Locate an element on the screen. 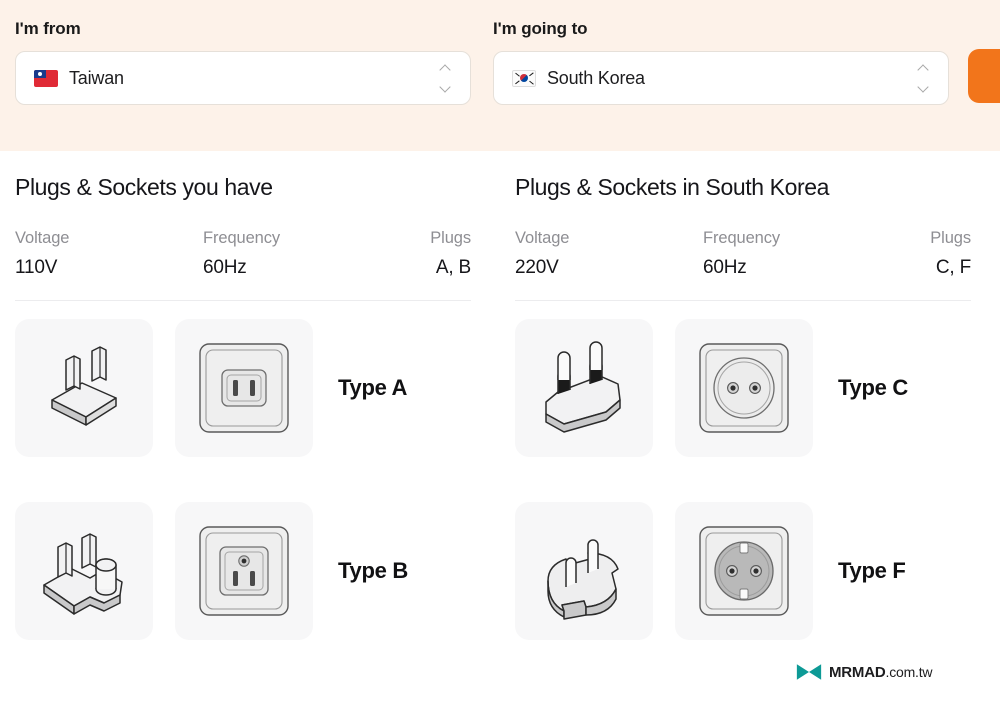  type-c-plug-tile is located at coordinates (584, 388).